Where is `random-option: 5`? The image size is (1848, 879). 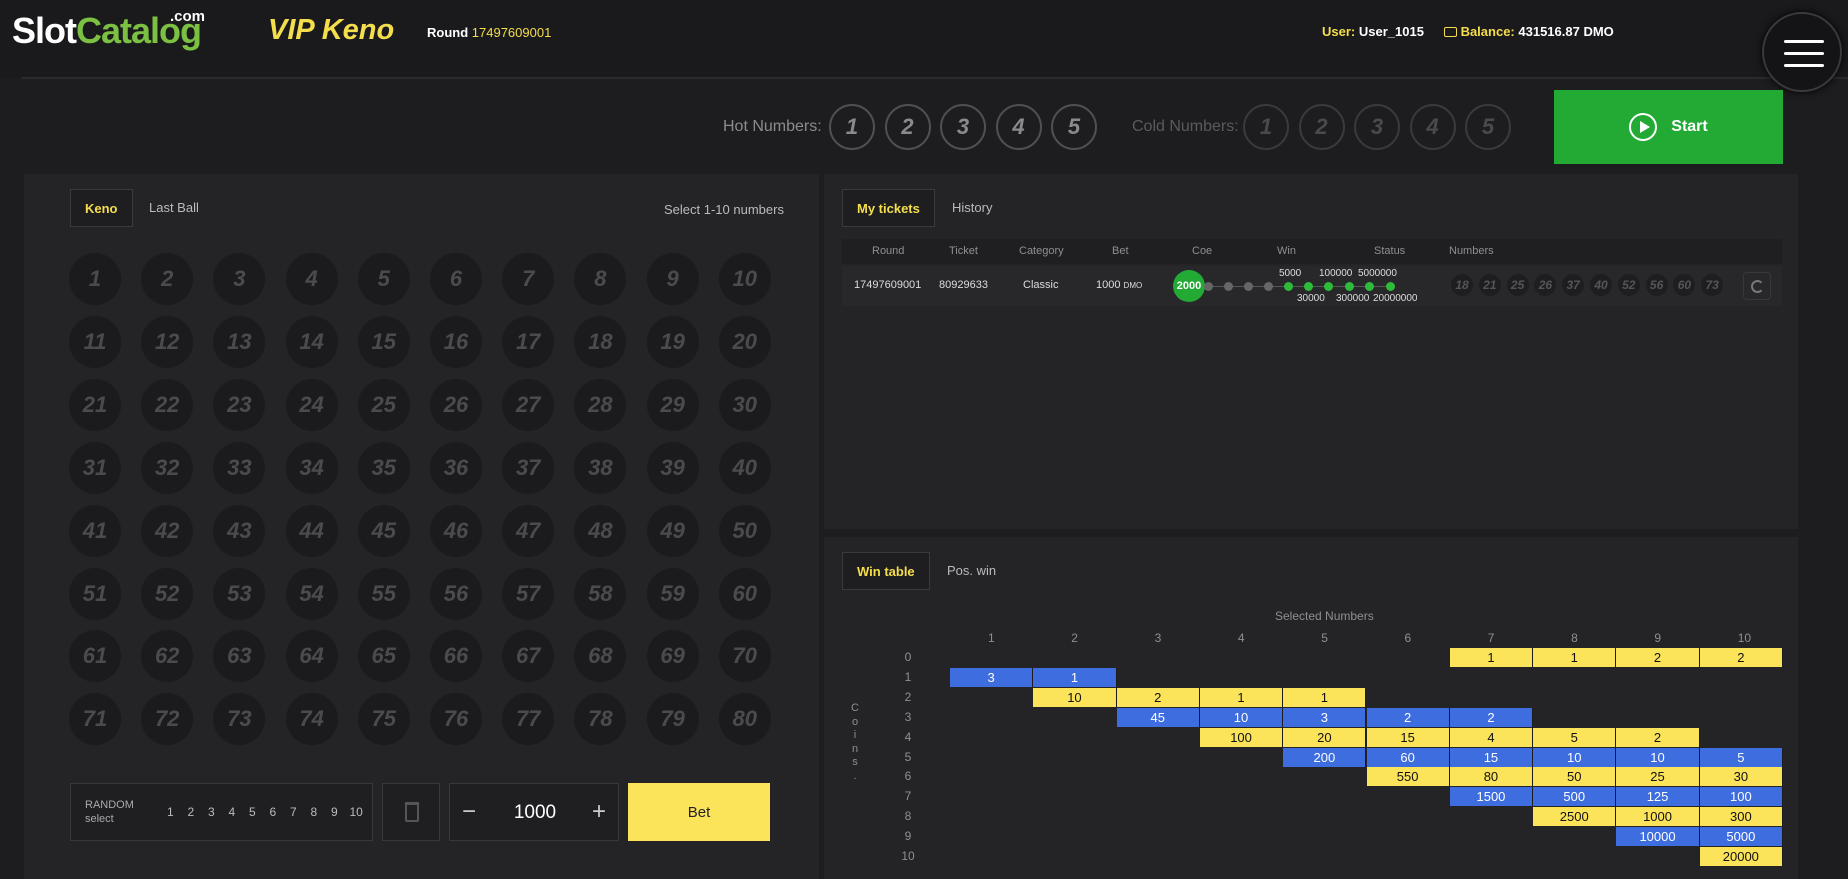 random-option: 5 is located at coordinates (252, 812).